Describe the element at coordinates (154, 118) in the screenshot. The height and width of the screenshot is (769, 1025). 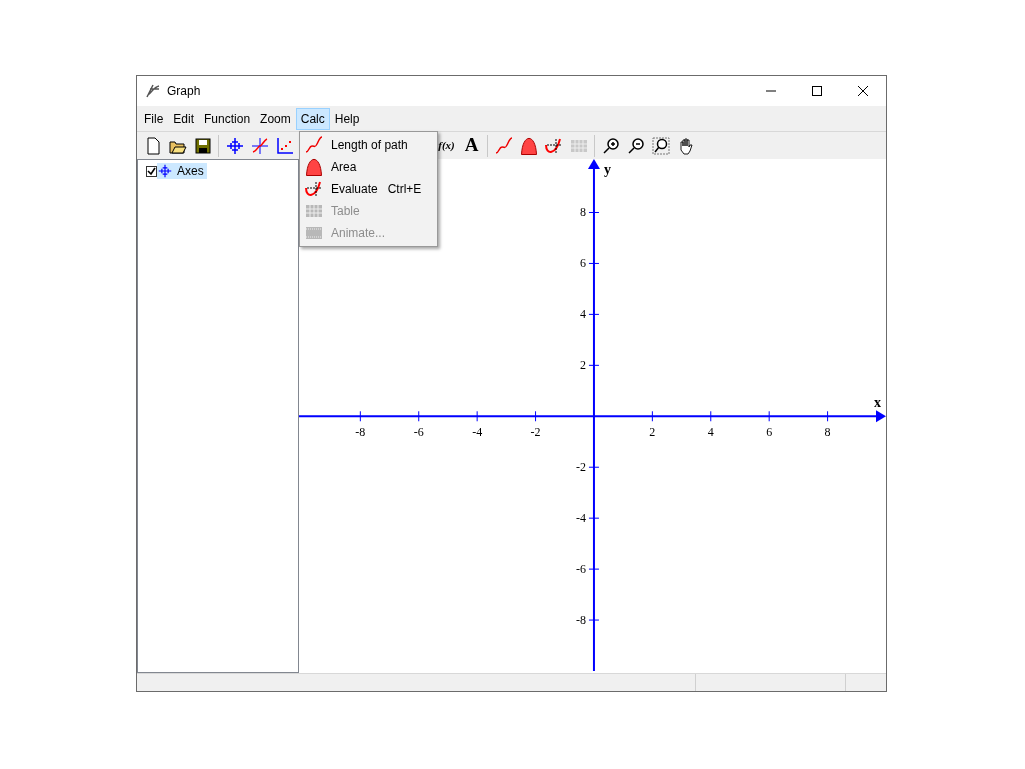
I see `menu-item: File` at that location.